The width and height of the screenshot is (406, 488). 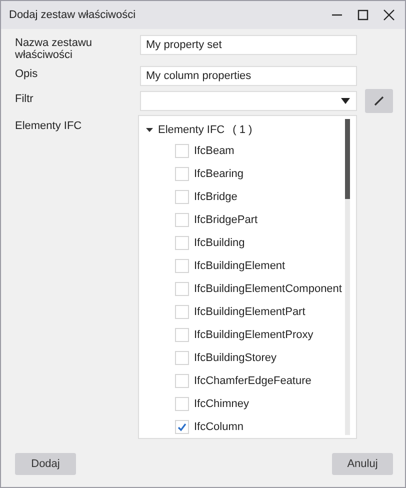 I want to click on tree-item-label: IfcBuildingElement, so click(x=240, y=266).